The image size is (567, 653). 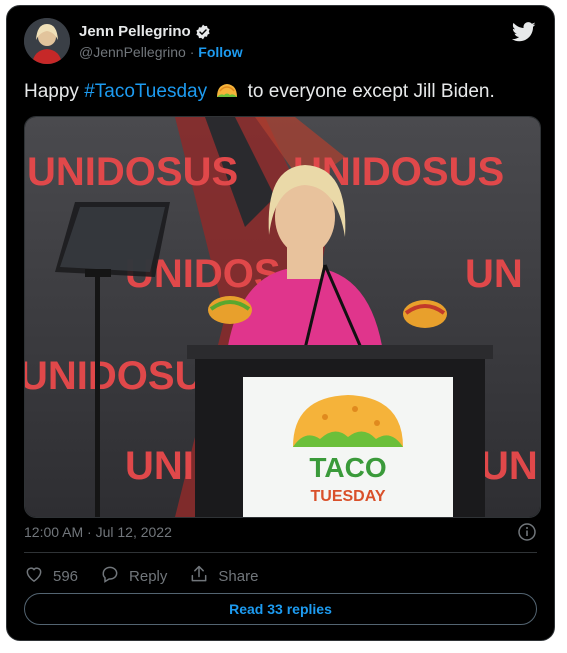 What do you see at coordinates (148, 576) in the screenshot?
I see `reply-label: Reply` at bounding box center [148, 576].